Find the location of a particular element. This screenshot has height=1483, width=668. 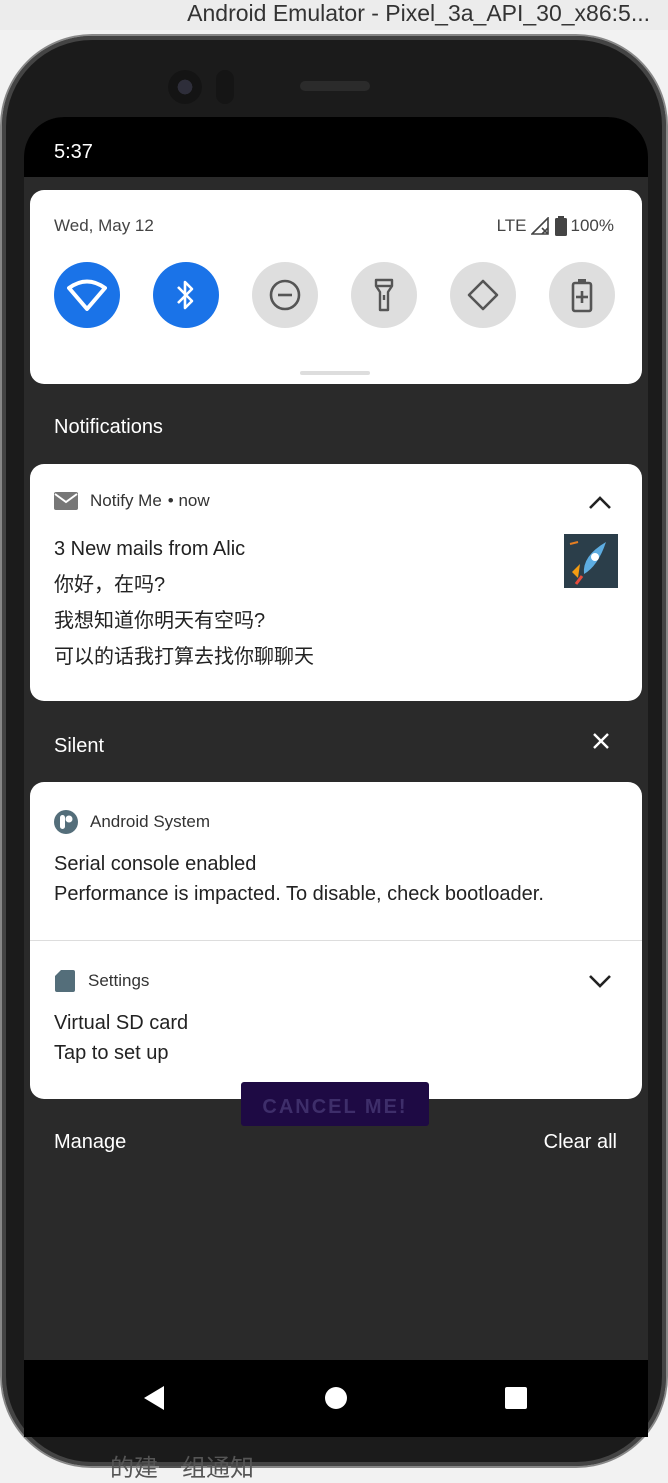

settings-body: Tap to set up is located at coordinates (111, 1053).